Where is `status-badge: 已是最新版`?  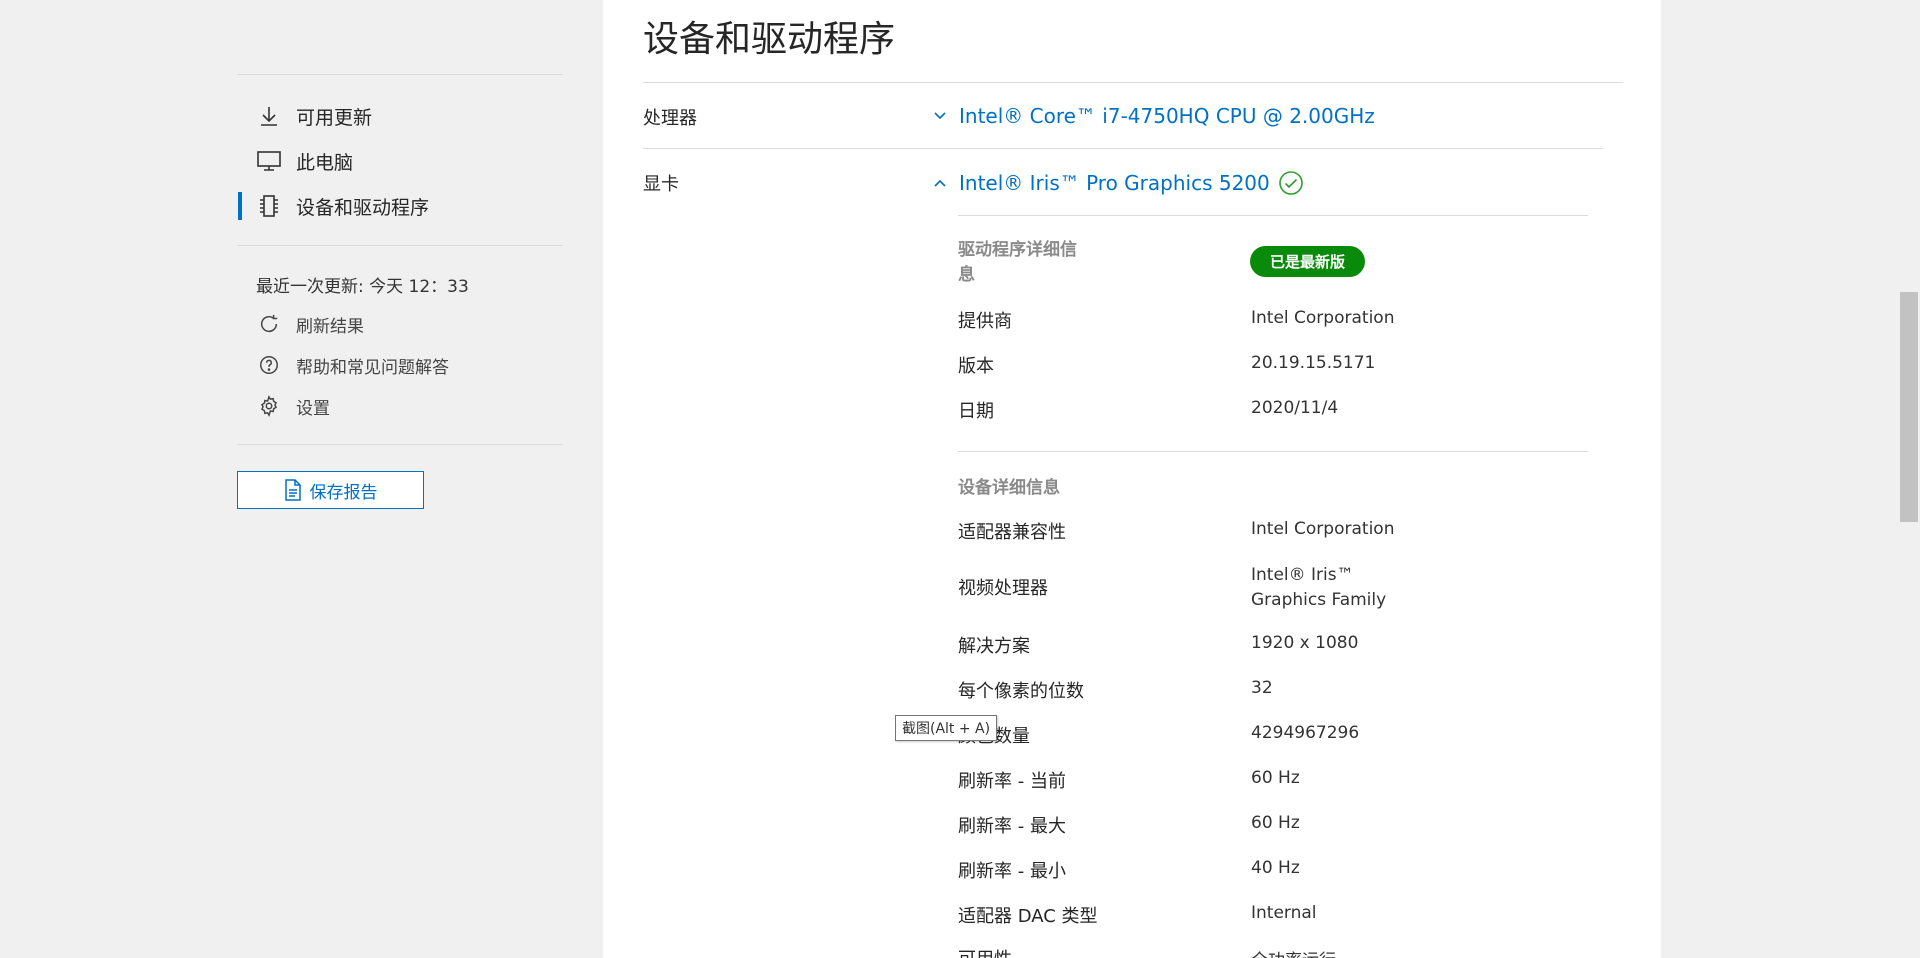
status-badge: 已是最新版 is located at coordinates (1307, 261).